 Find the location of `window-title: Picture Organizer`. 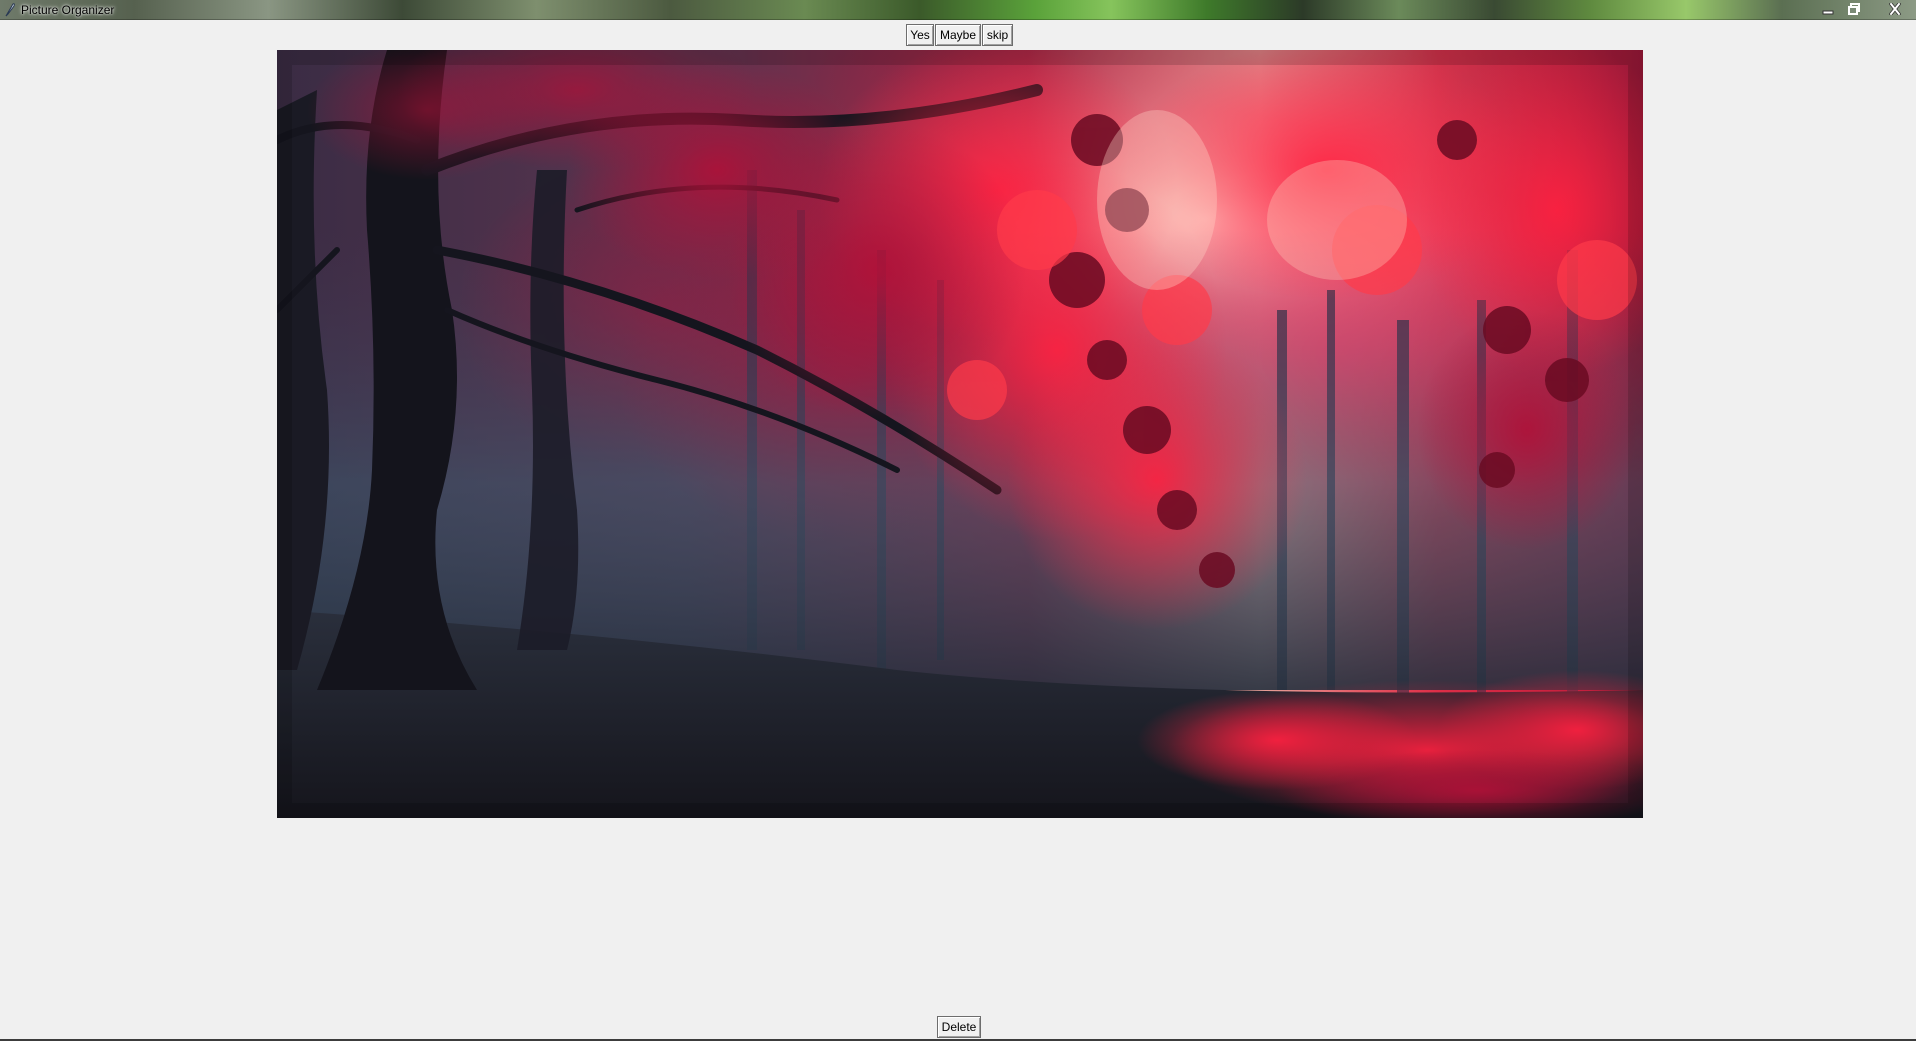

window-title: Picture Organizer is located at coordinates (68, 10).